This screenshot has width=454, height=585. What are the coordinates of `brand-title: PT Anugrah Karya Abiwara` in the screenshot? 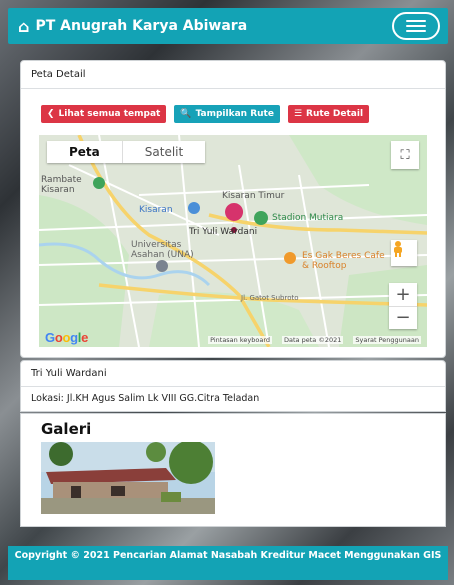 It's located at (141, 26).